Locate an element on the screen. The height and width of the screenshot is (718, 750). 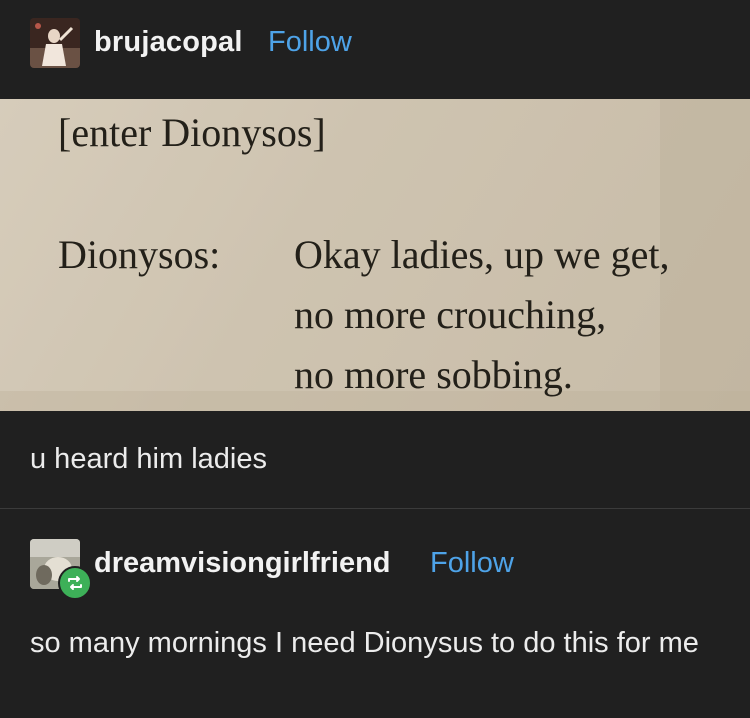
stage-direction: [enter Dionysos] is located at coordinates (192, 132).